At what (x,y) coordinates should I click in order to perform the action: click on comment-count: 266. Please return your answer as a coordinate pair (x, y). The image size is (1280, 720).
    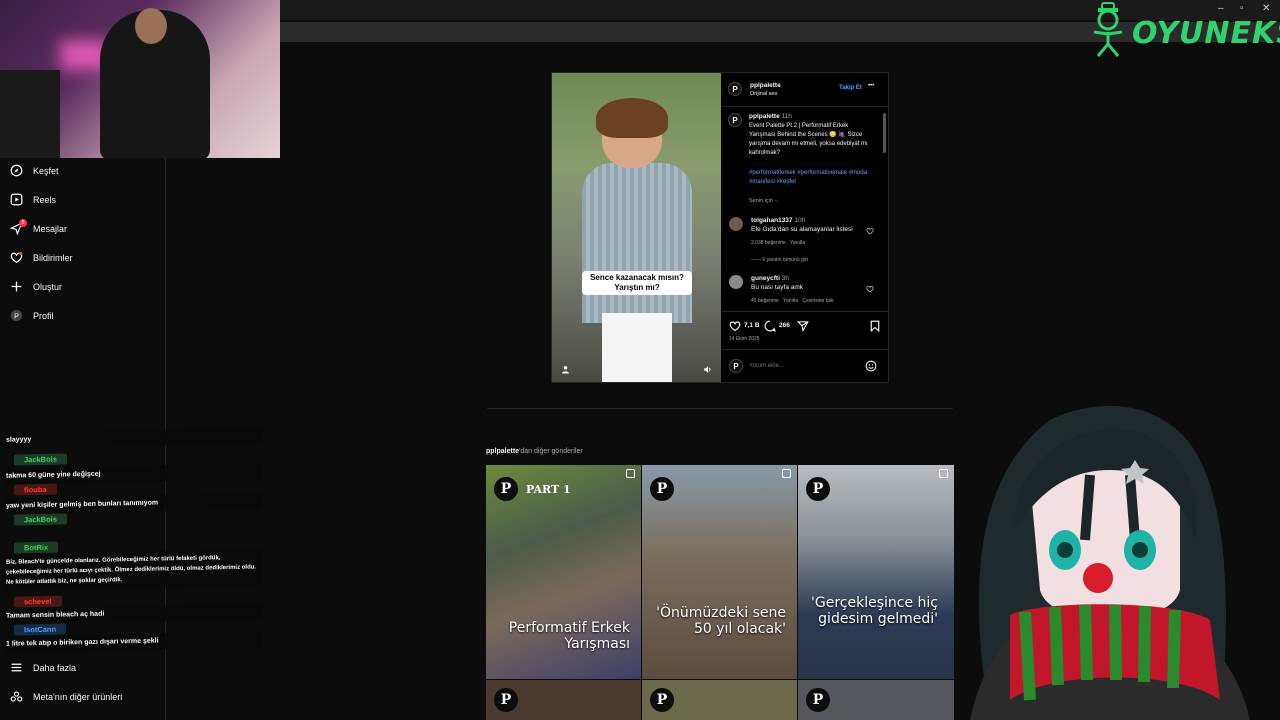
    Looking at the image, I should click on (784, 325).